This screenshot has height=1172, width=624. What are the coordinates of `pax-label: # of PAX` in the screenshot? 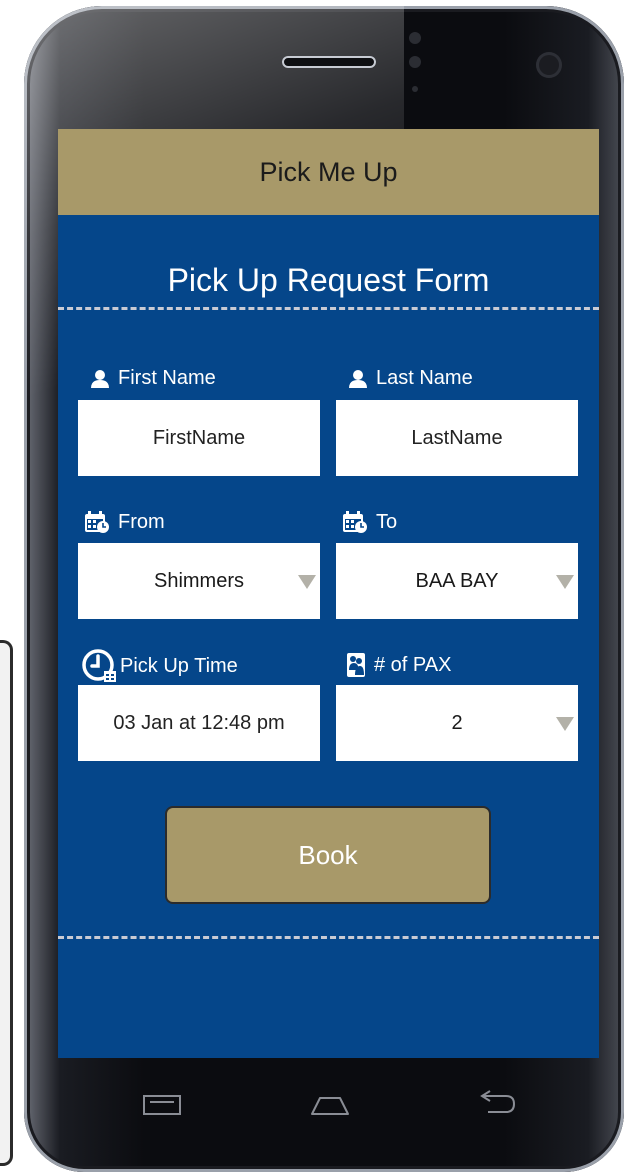 It's located at (398, 665).